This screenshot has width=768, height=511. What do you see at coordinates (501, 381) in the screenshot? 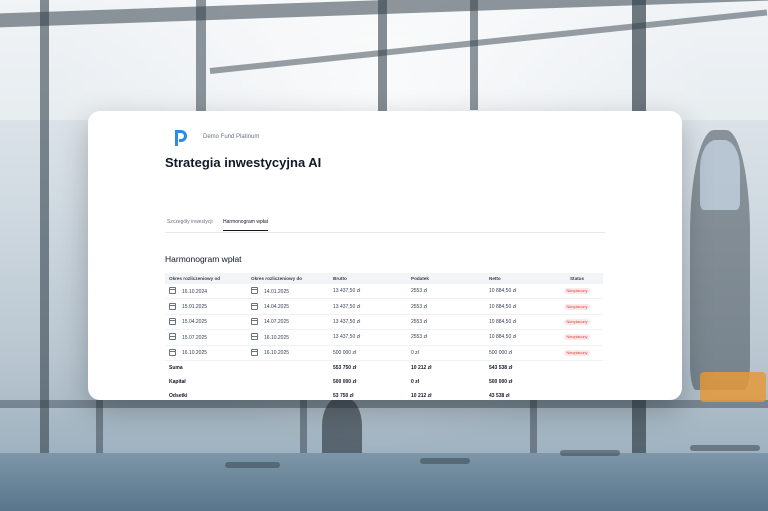
I see `summary-net: 500 000 zł` at bounding box center [501, 381].